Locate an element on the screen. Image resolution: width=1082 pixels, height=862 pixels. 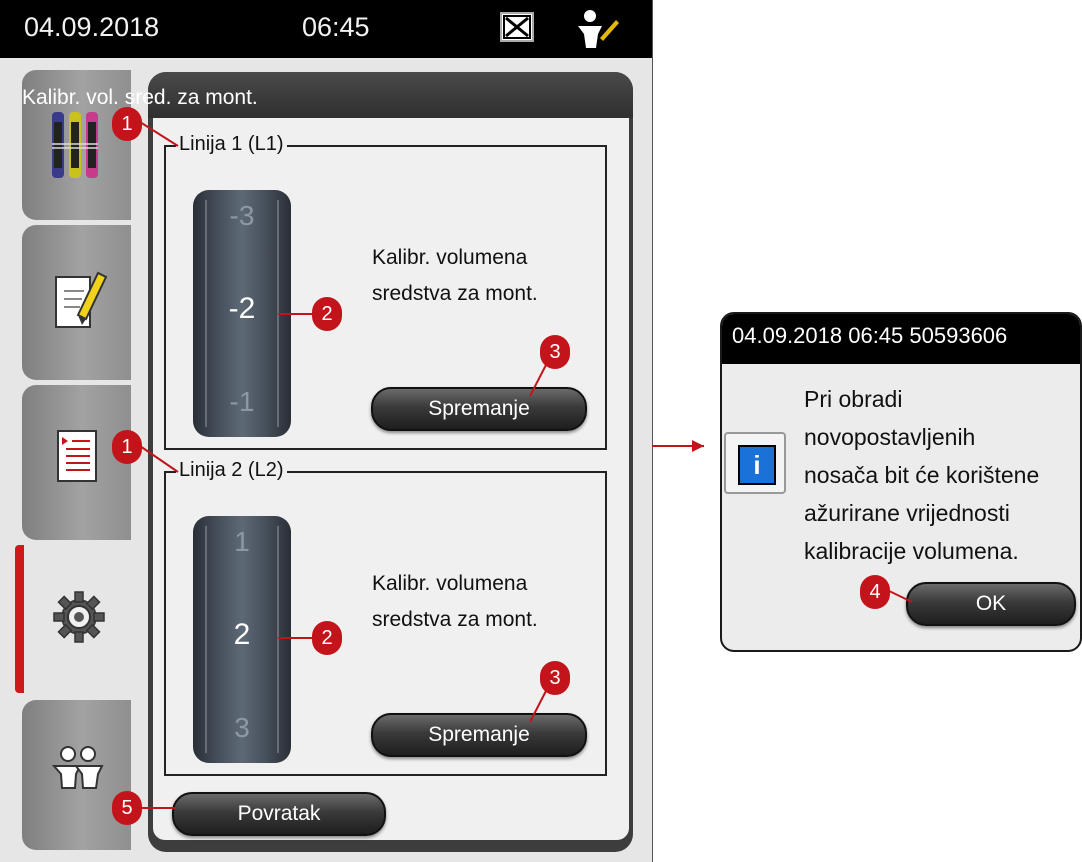
callout-marker: 4 is located at coordinates (875, 592).